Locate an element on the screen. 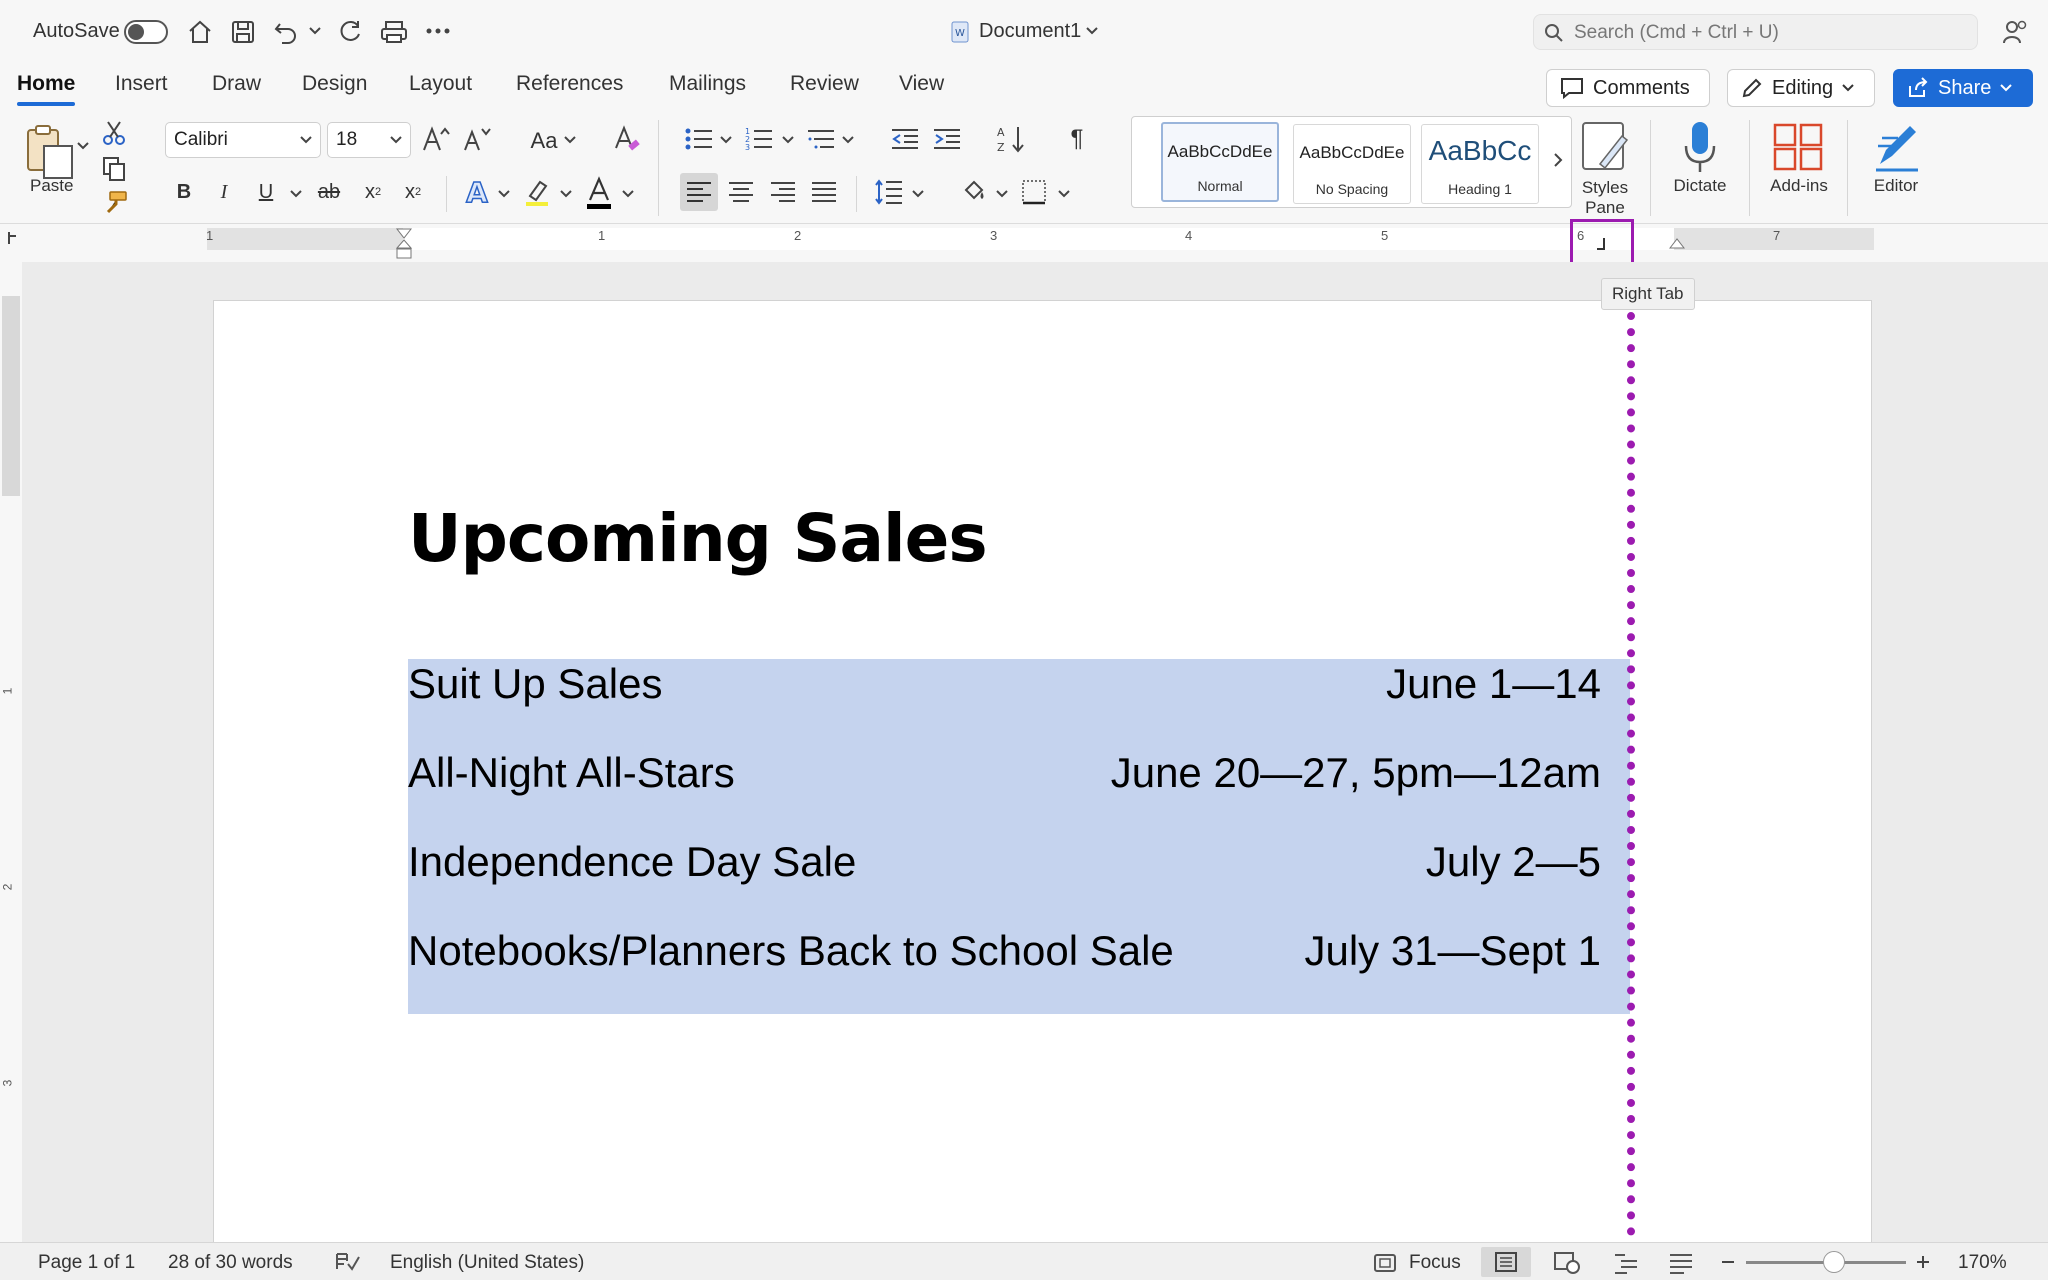 This screenshot has width=2048, height=1280. web-layout-icon is located at coordinates (1567, 1263).